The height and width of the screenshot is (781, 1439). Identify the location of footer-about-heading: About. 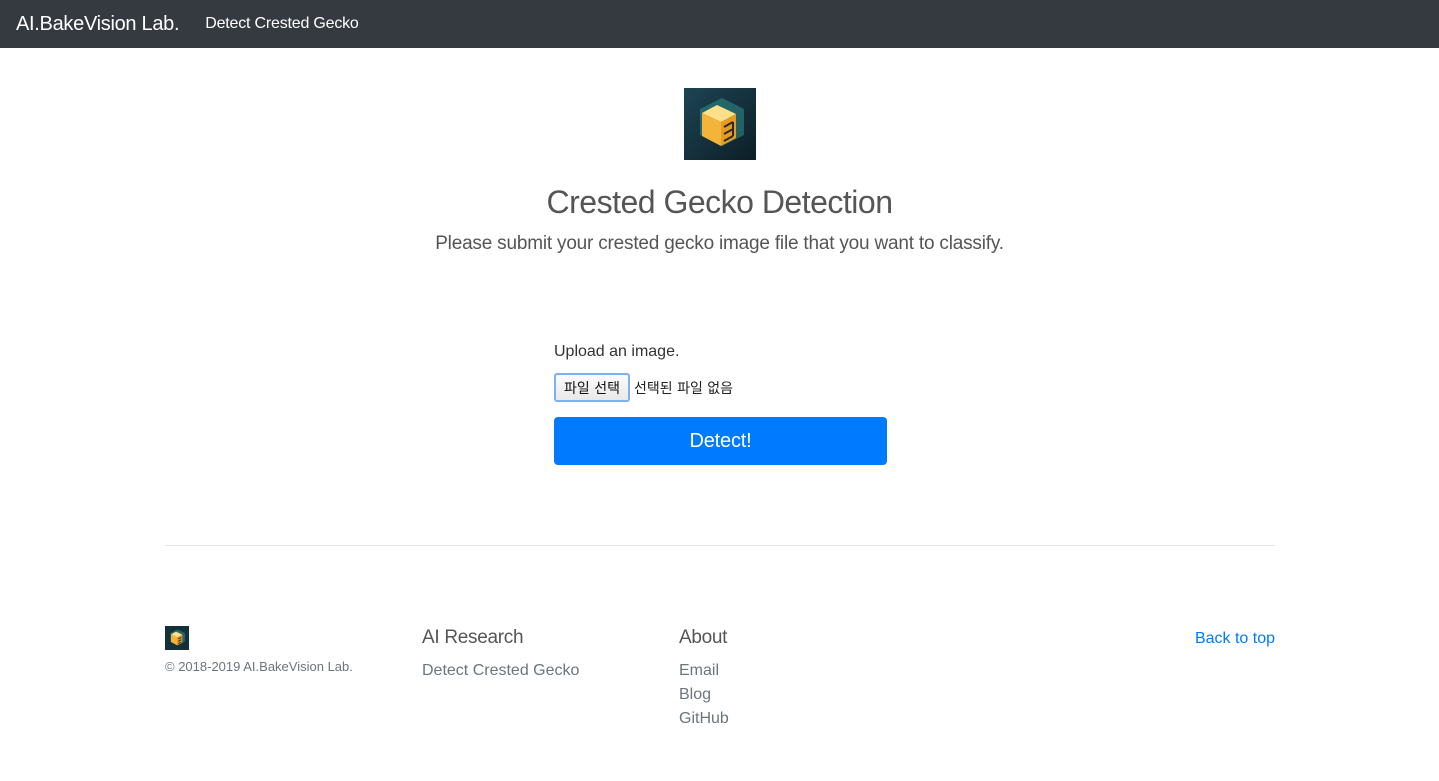
(703, 637).